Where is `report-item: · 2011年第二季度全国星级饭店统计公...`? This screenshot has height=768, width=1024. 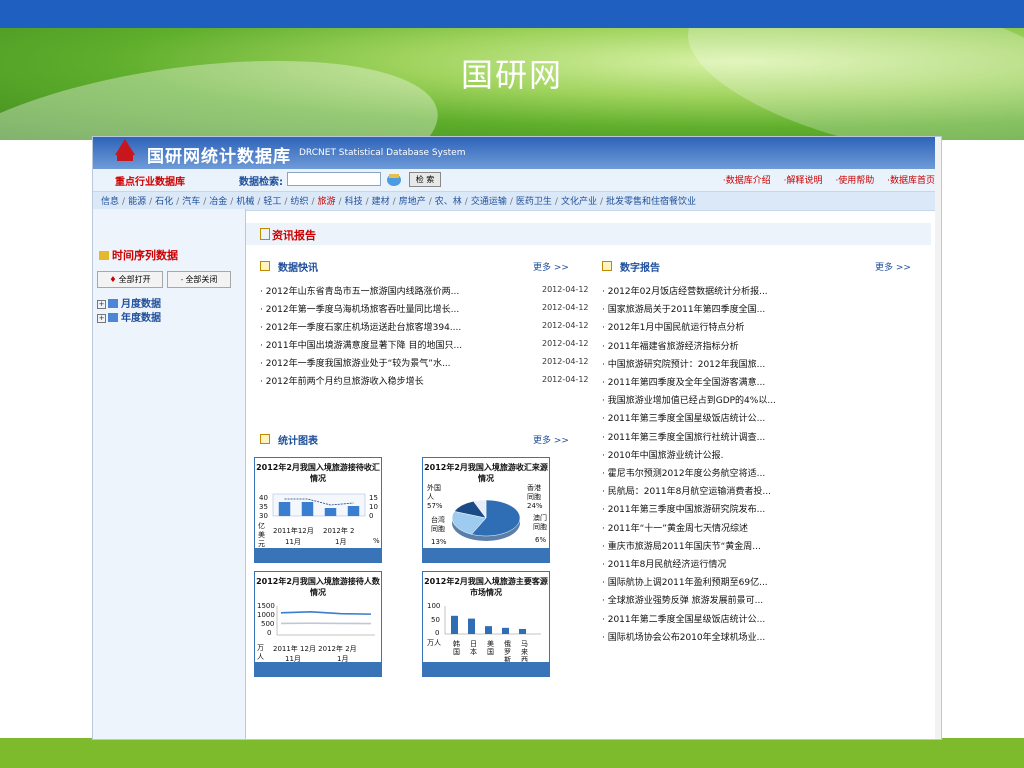 report-item: · 2011年第二季度全国星级饭店统计公... is located at coordinates (683, 618).